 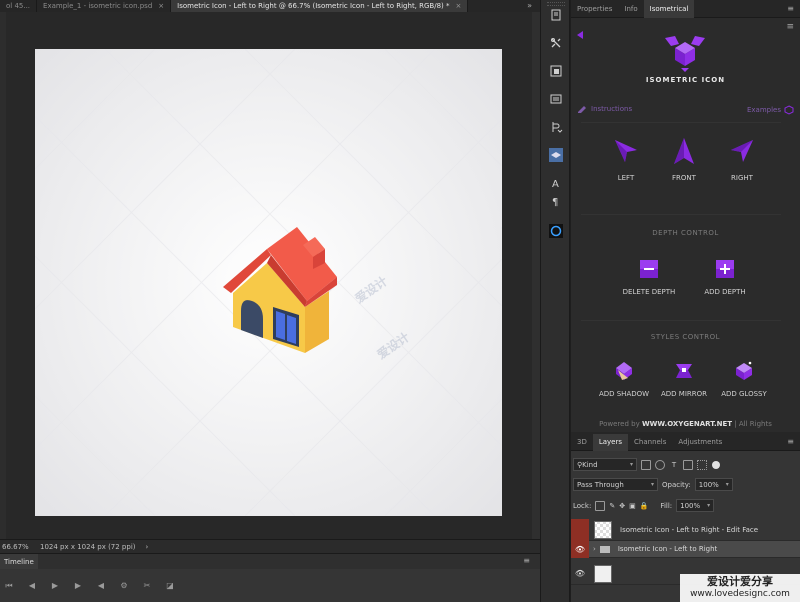 What do you see at coordinates (644, 506) in the screenshot?
I see `lock-all-icon: 🔒` at bounding box center [644, 506].